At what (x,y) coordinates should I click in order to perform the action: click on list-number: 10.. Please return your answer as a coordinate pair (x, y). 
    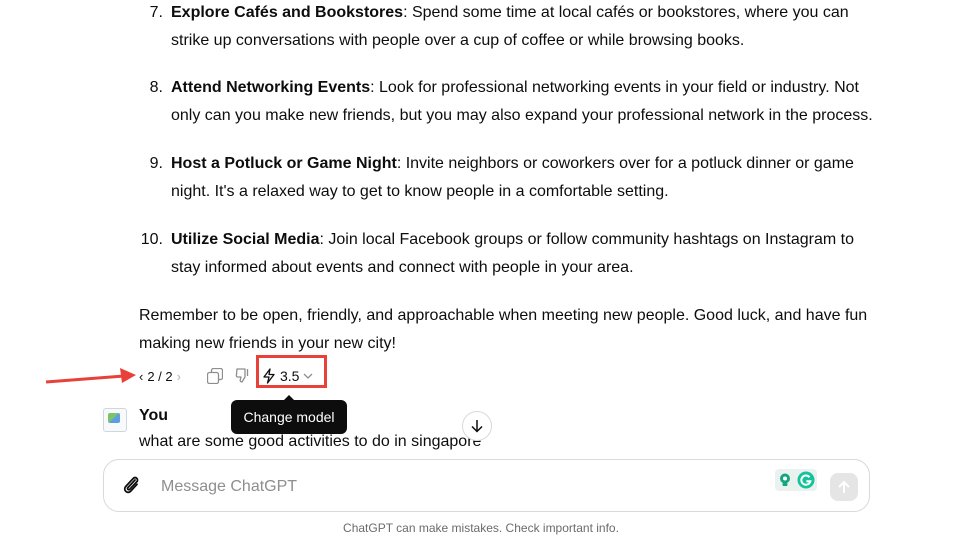
    Looking at the image, I should click on (151, 239).